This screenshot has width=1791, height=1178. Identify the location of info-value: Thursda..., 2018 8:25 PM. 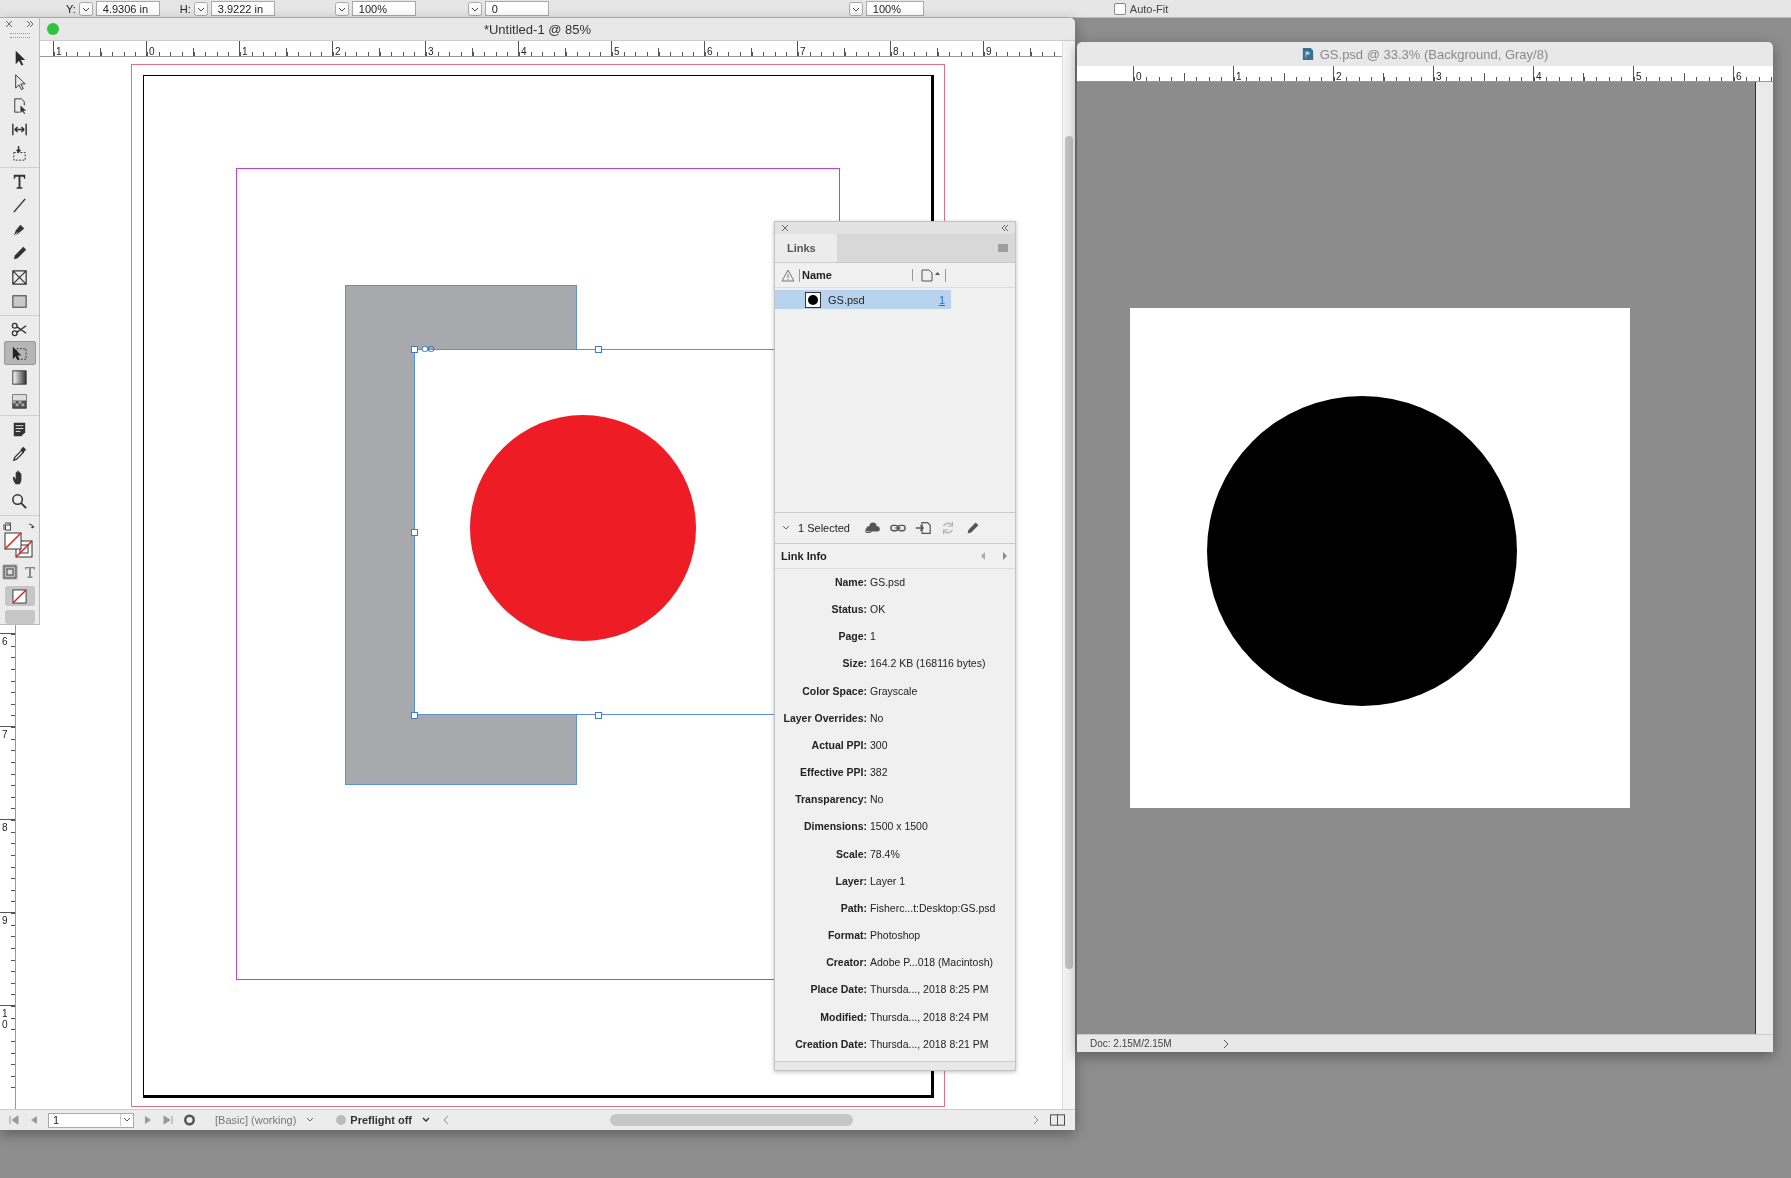
(930, 990).